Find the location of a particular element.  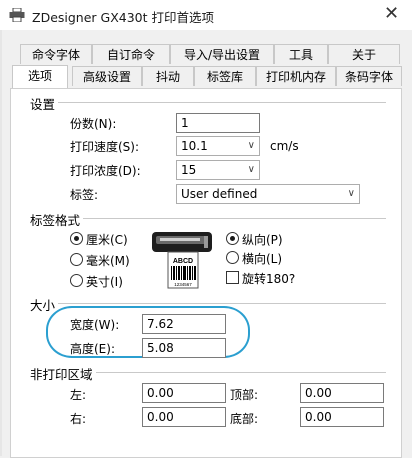

label-printer-illustration: ABCD 1234567 is located at coordinates (182, 260).